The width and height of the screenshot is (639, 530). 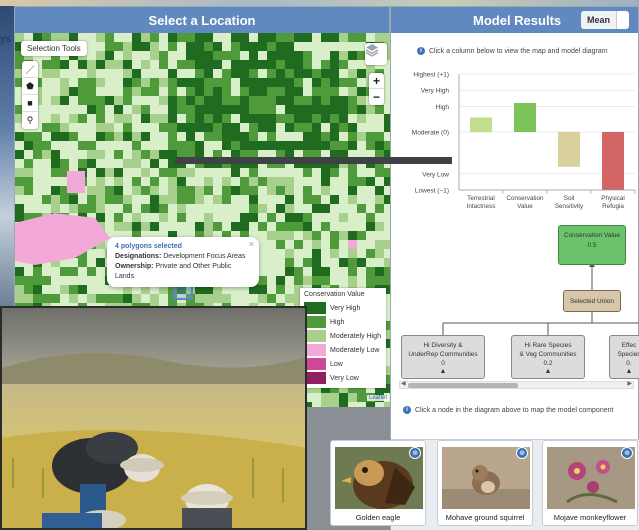 What do you see at coordinates (376, 81) in the screenshot?
I see `zoom-in-button: +` at bounding box center [376, 81].